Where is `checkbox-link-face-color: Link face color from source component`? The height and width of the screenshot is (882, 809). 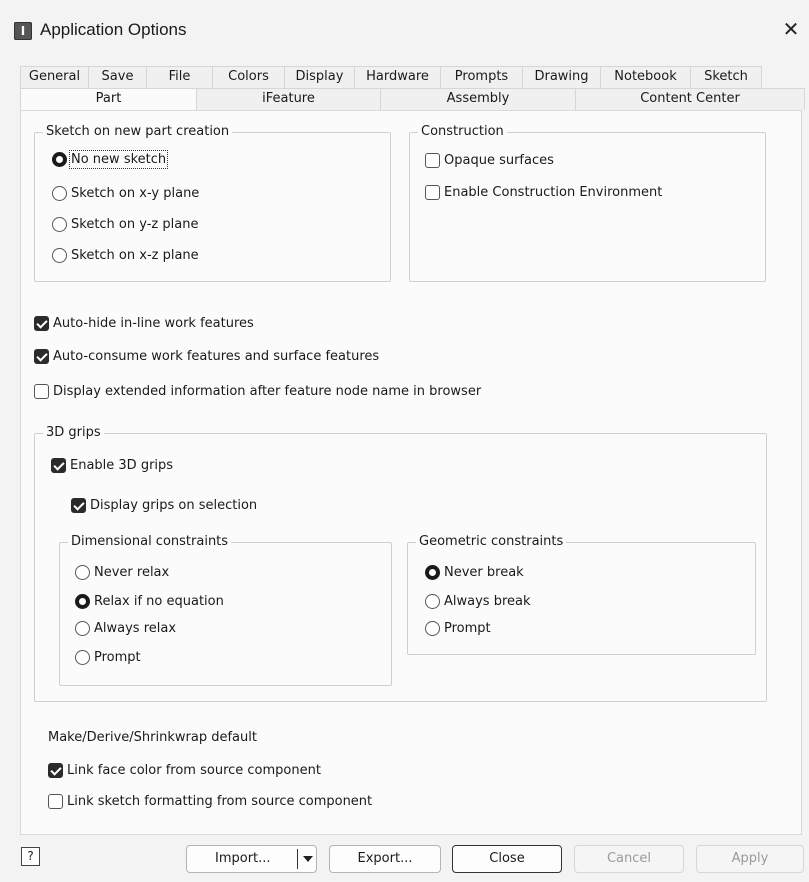 checkbox-link-face-color: Link face color from source component is located at coordinates (184, 770).